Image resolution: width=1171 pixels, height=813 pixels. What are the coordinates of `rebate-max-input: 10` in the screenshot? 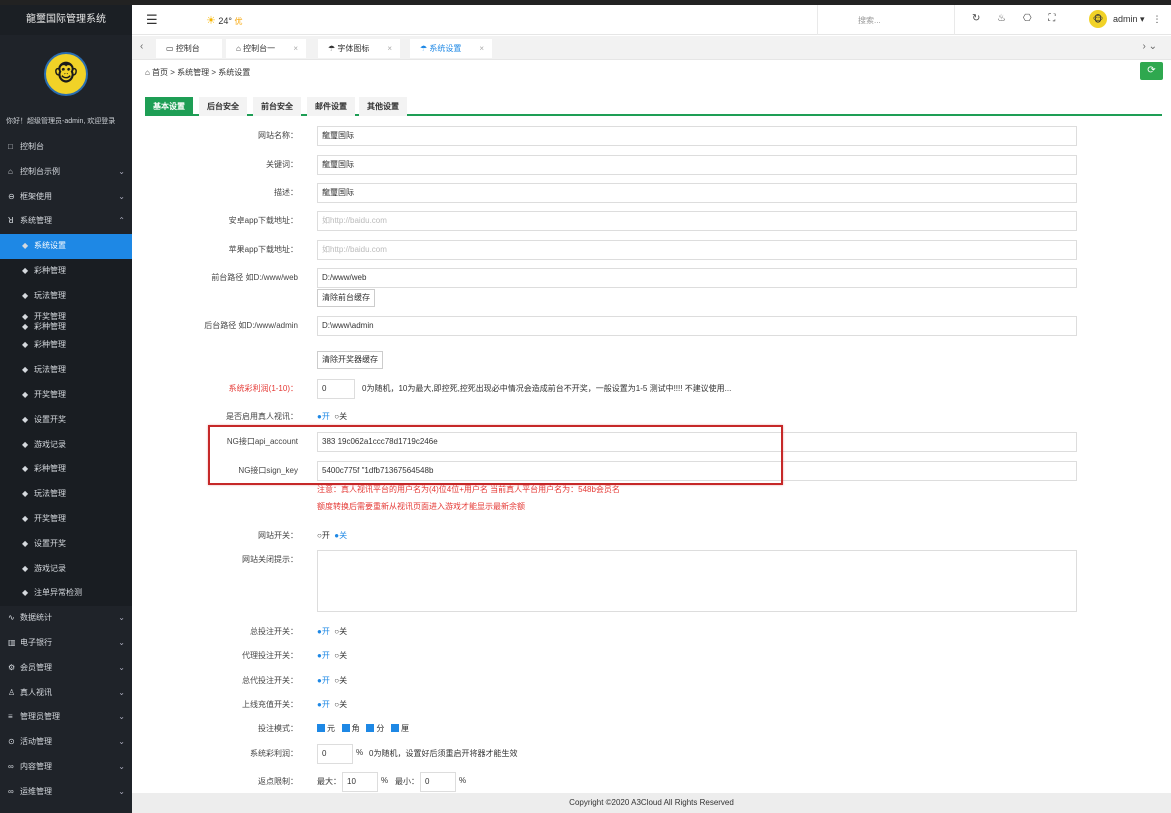 It's located at (360, 782).